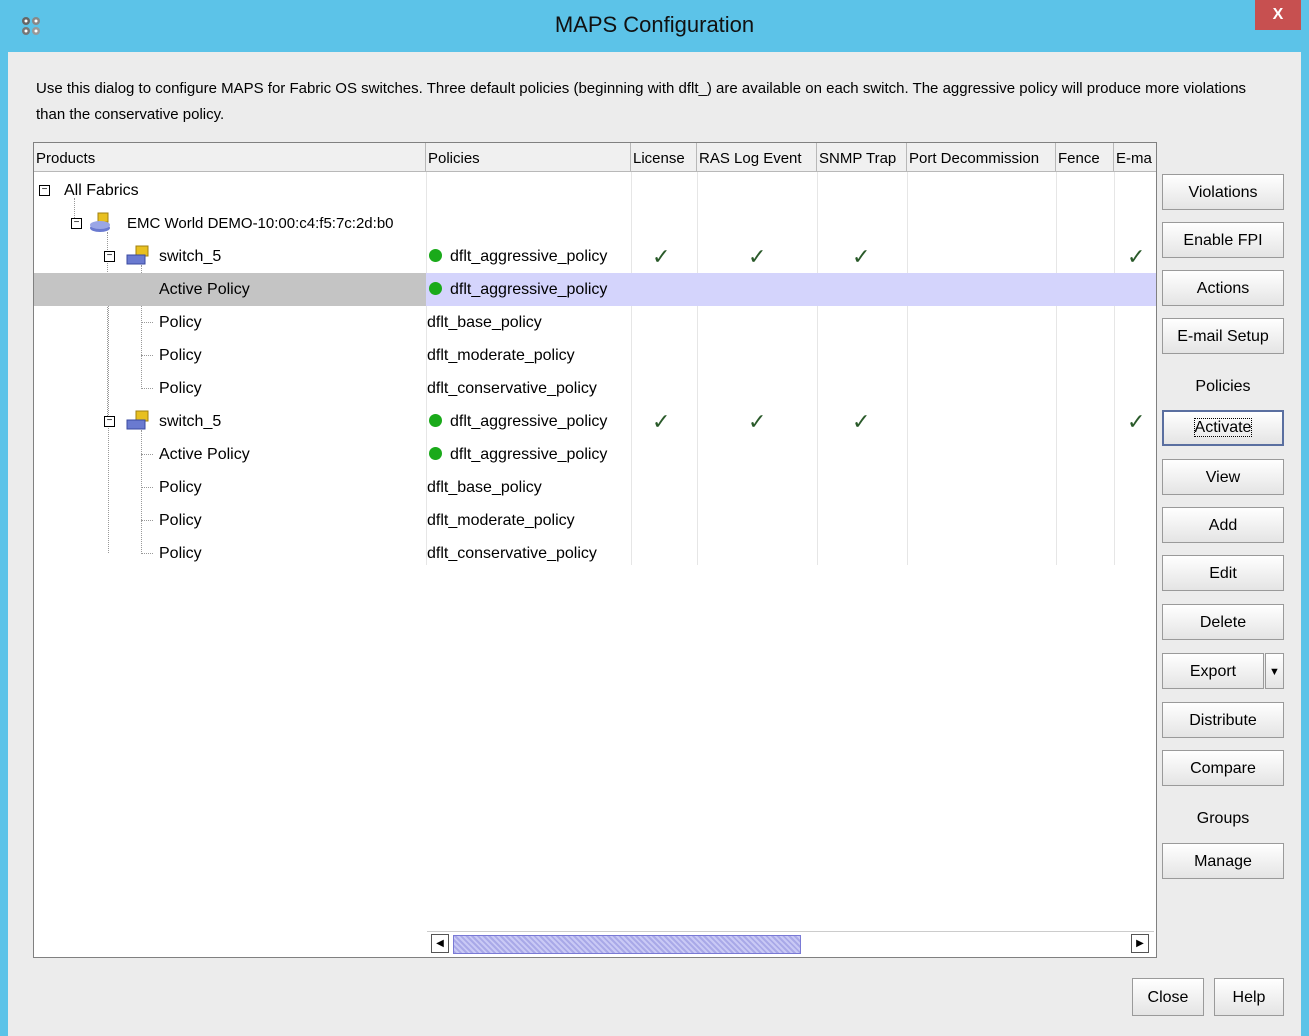 This screenshot has width=1309, height=1036. Describe the element at coordinates (1085, 157) in the screenshot. I see `column-header-fence: Fence` at that location.